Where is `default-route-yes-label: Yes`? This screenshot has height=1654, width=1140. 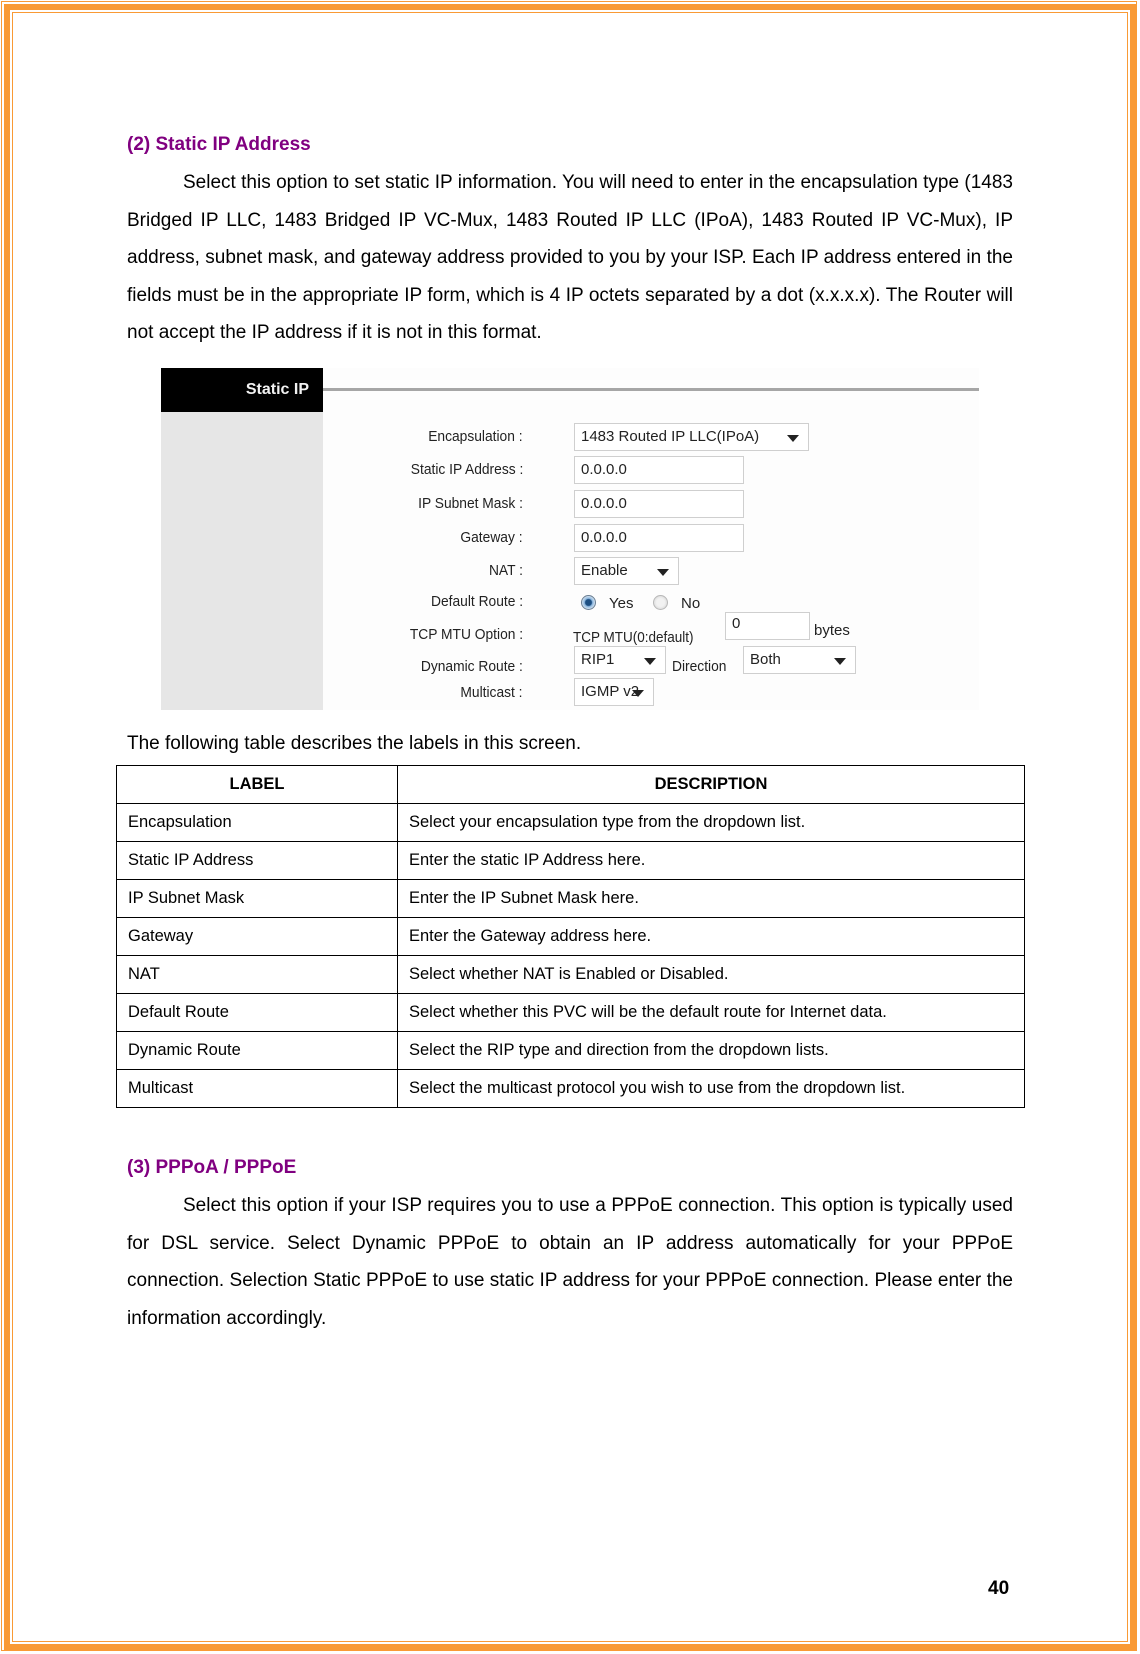
default-route-yes-label: Yes is located at coordinates (621, 603).